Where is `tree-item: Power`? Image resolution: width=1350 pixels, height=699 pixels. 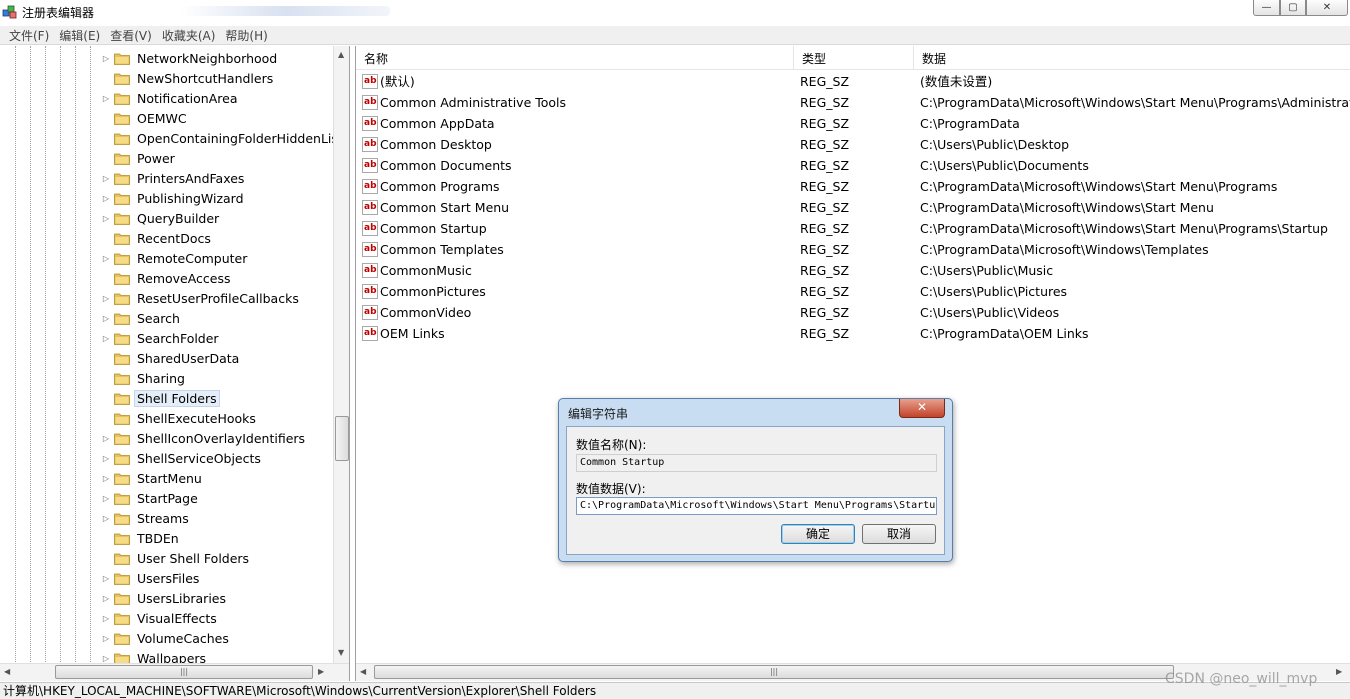
tree-item: Power is located at coordinates (139, 158).